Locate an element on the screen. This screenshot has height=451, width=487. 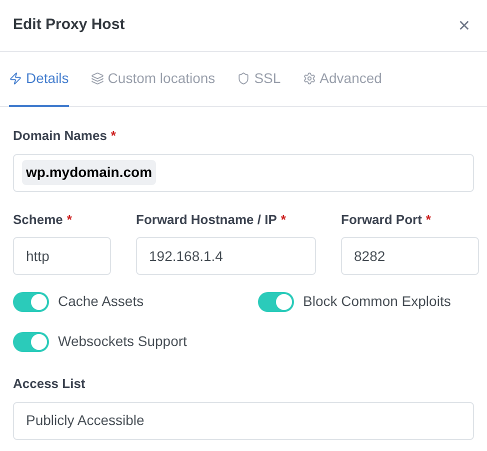
toggle-label: Websockets Support is located at coordinates (122, 341).